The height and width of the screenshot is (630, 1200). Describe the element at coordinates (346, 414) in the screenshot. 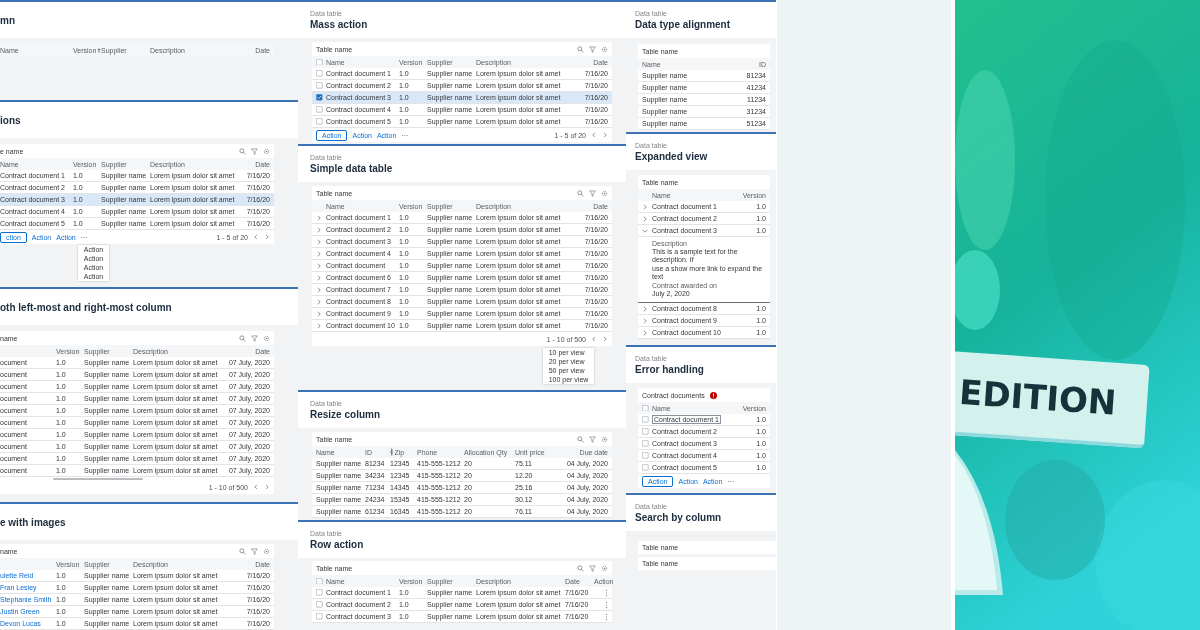

I see `section-title: Resize column` at that location.